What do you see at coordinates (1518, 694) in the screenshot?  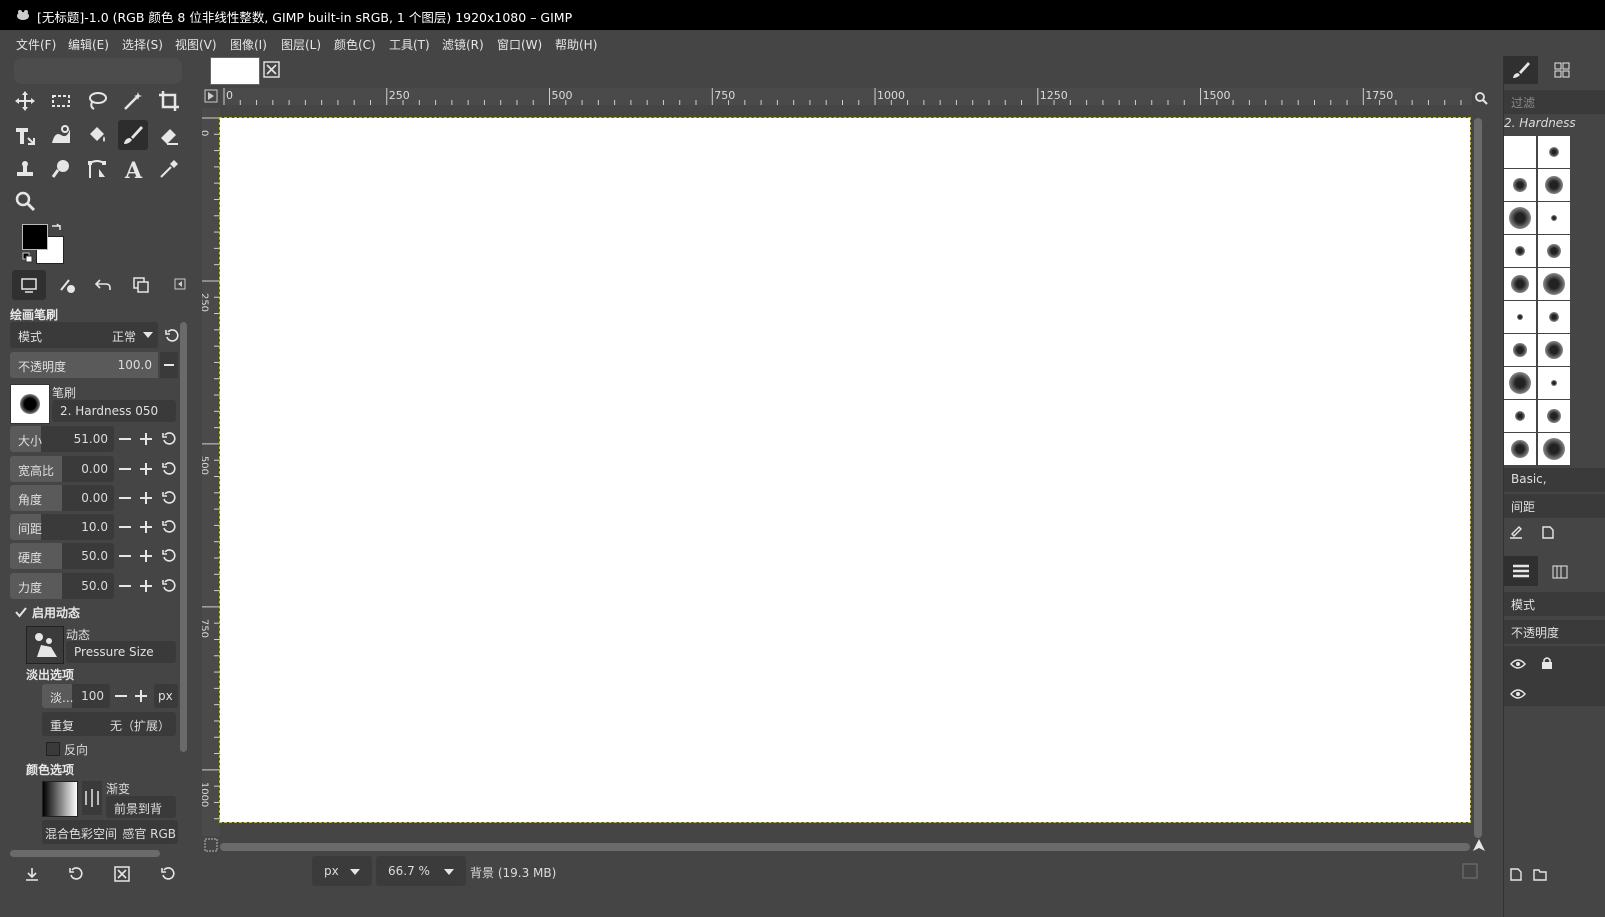 I see `layer-visibility-eye-icon` at bounding box center [1518, 694].